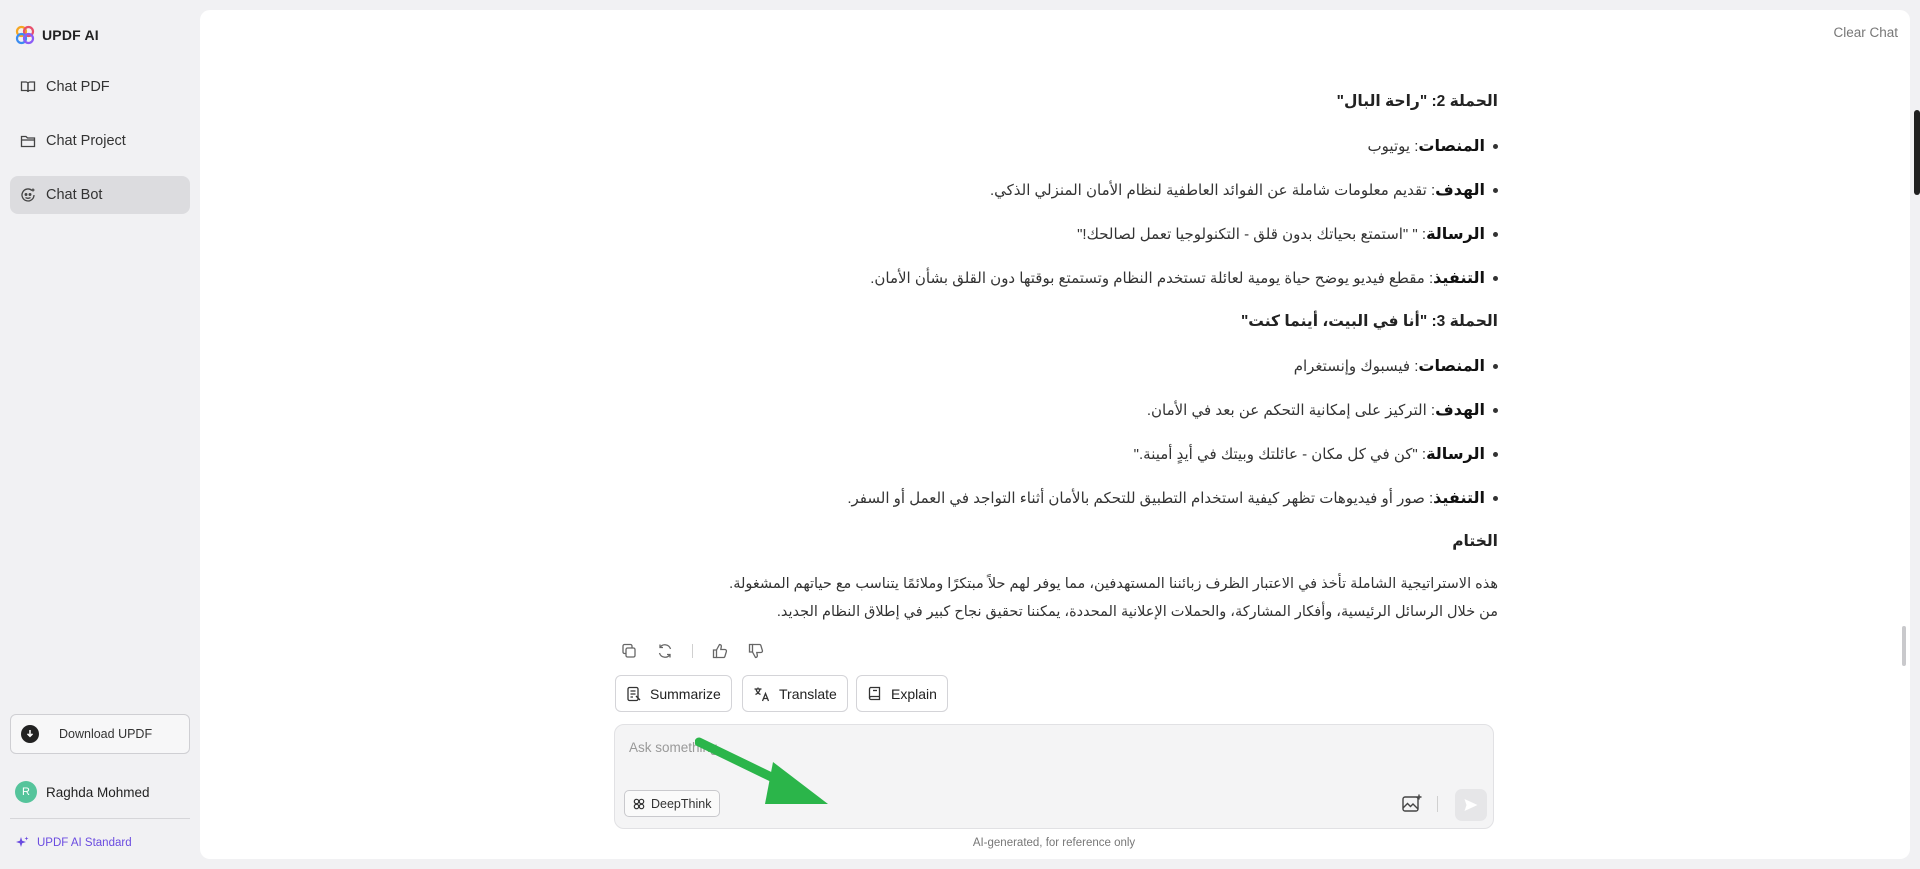  Describe the element at coordinates (1369, 321) in the screenshot. I see `campaign-3-heading: الحملة 3: "أنا في البيت، أينما كنت"` at that location.